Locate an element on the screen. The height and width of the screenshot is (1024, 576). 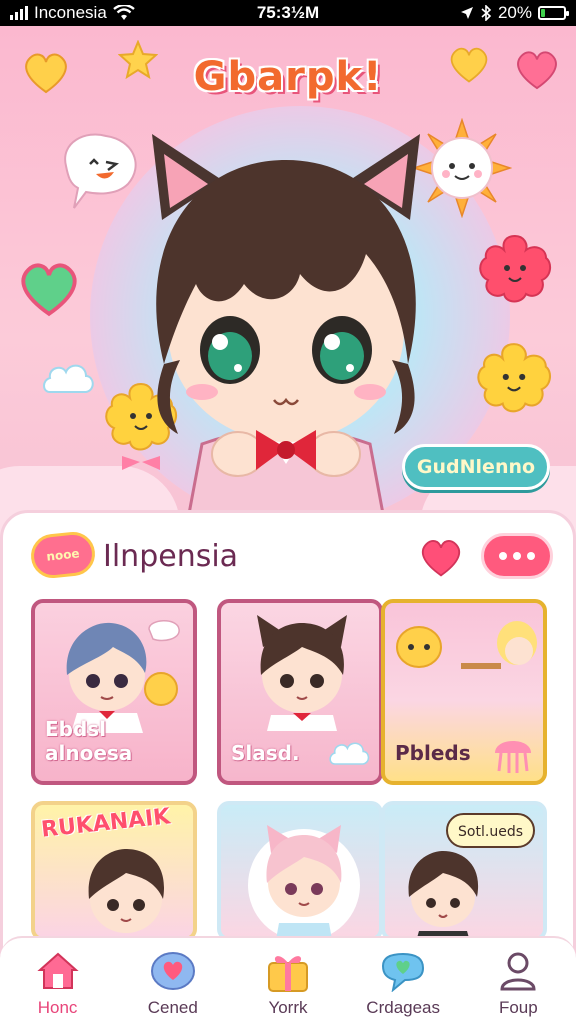
user-icon is located at coordinates (518, 971).